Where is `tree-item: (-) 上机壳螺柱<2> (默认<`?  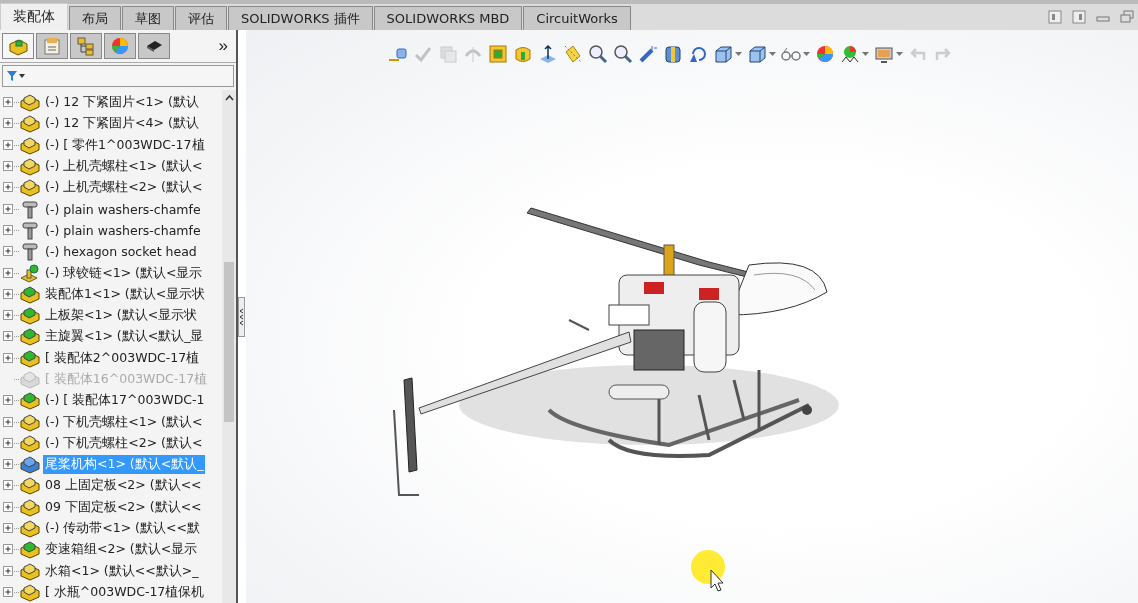
tree-item: (-) 上机壳螺柱<2> (默认< is located at coordinates (124, 188).